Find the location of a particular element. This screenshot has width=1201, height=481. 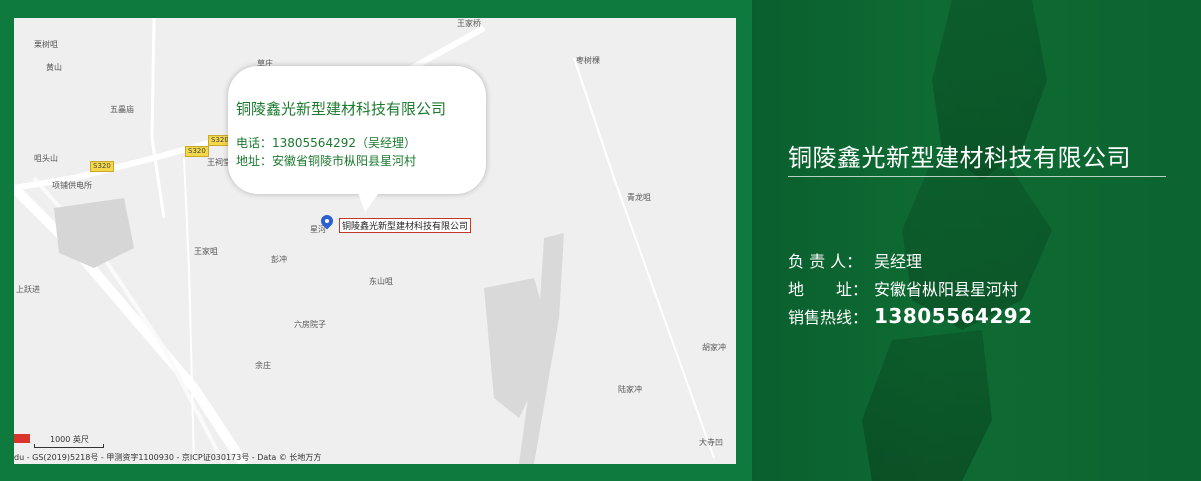

bubble-tail is located at coordinates (369, 201).